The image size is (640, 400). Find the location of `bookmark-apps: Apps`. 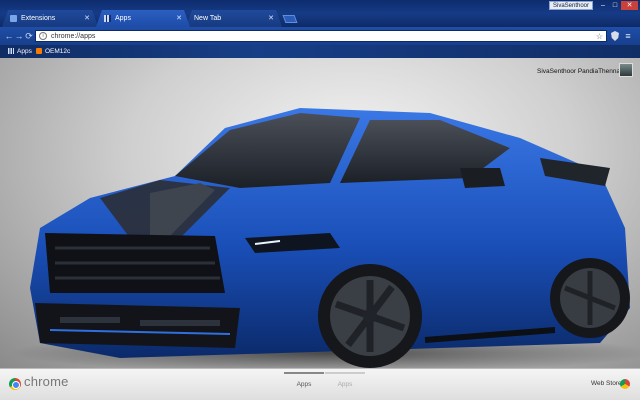

bookmark-apps: Apps is located at coordinates (20, 51).